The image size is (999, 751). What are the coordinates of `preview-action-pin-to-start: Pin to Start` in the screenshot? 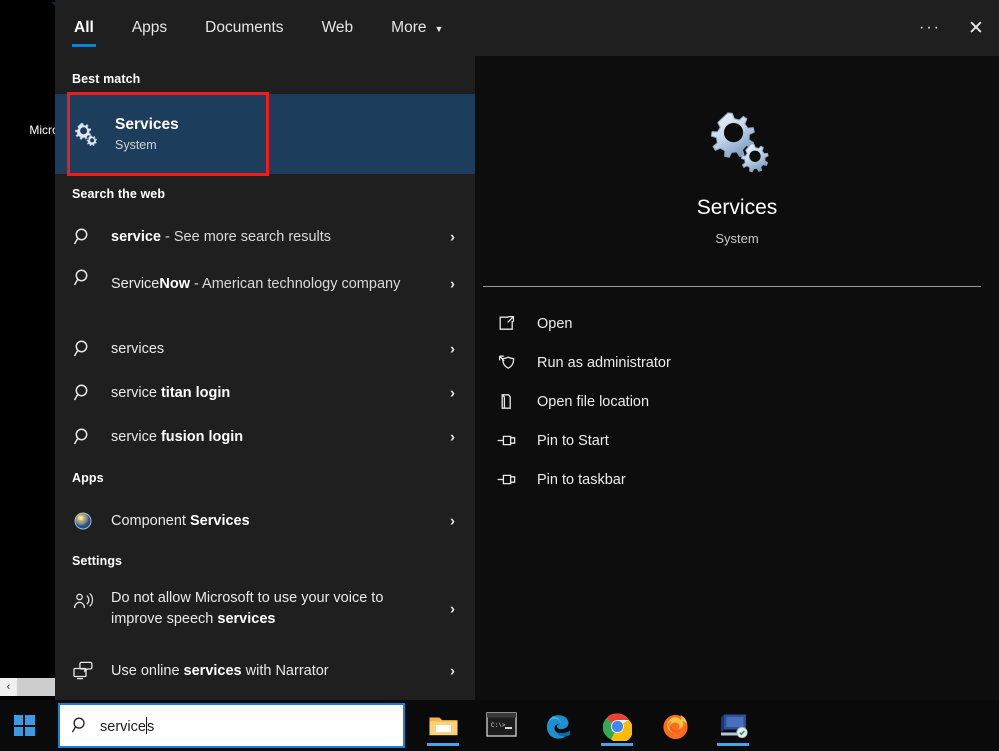 It's located at (737, 440).